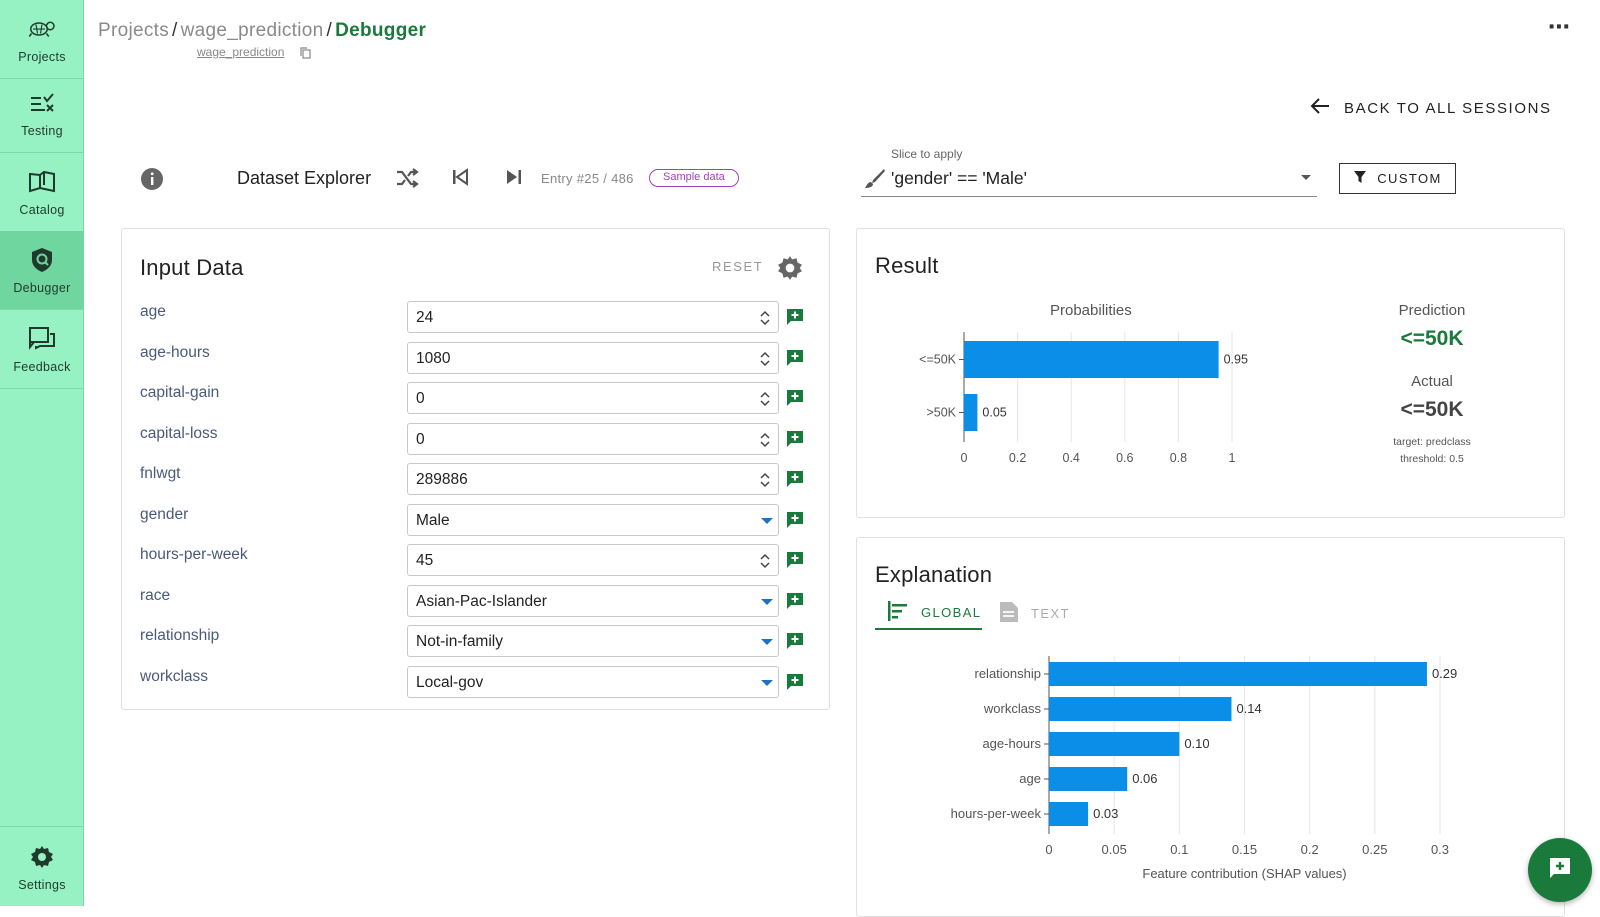  I want to click on field-value: Male, so click(433, 520).